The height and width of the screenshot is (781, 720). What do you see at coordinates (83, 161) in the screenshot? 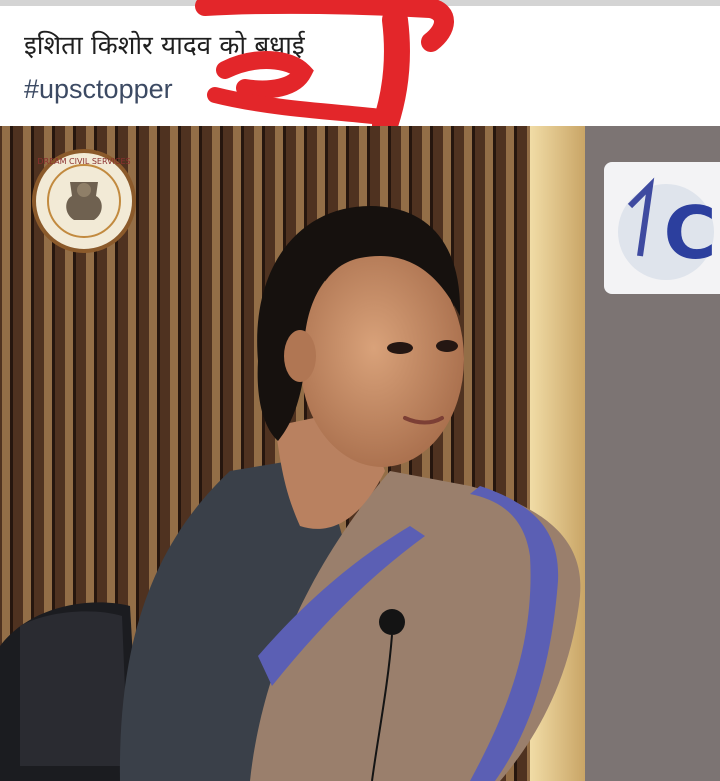
I see `logo-text: DREAM CIVIL SERVICES` at bounding box center [83, 161].